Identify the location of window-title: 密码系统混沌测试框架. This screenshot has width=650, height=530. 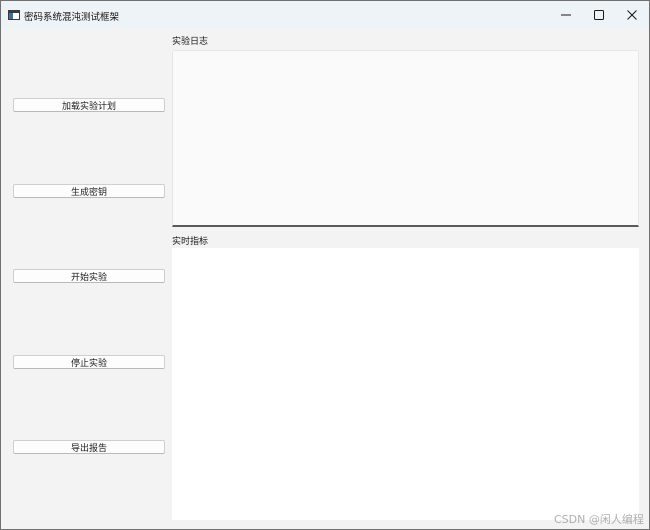
(72, 17).